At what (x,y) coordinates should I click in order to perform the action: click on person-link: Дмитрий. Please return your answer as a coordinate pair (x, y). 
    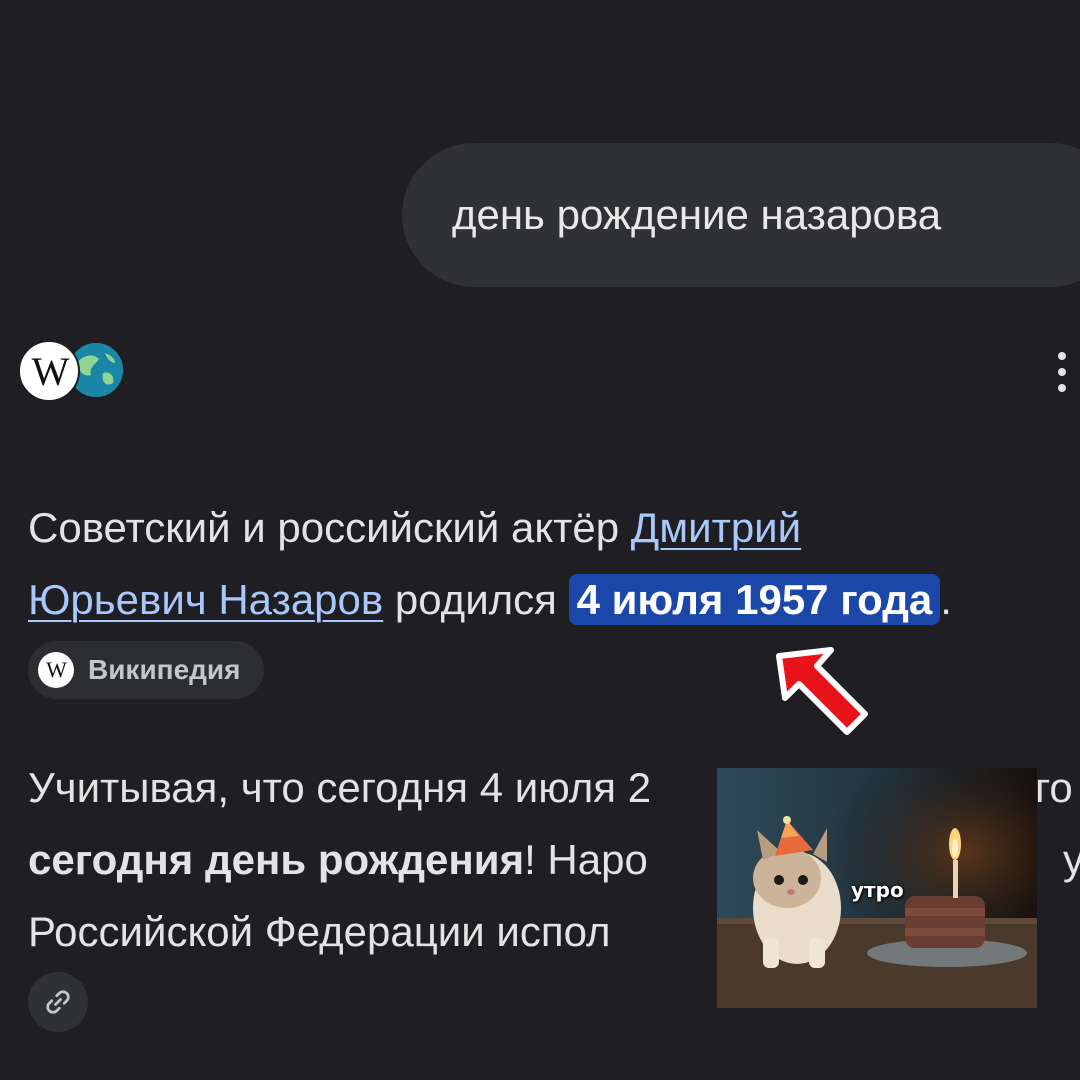
    Looking at the image, I should click on (716, 527).